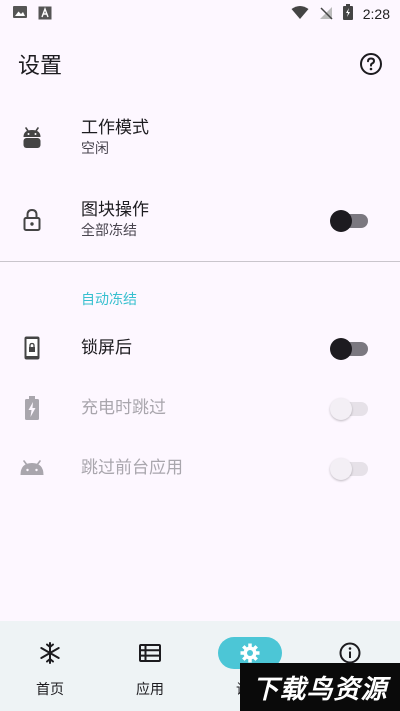 The image size is (400, 711). Describe the element at coordinates (200, 14) in the screenshot. I see `status-bar: 2:28` at that location.